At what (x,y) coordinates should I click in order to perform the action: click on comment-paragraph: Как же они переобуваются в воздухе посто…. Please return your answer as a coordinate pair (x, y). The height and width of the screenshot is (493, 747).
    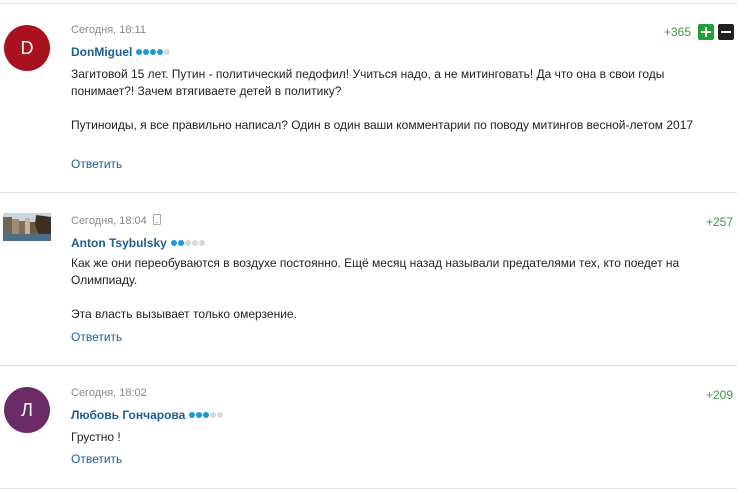
    Looking at the image, I should click on (375, 271).